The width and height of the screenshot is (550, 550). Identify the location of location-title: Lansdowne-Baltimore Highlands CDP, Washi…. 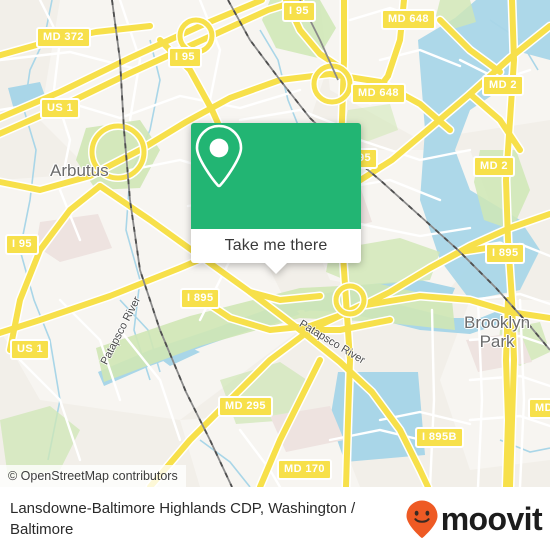
(183, 518).